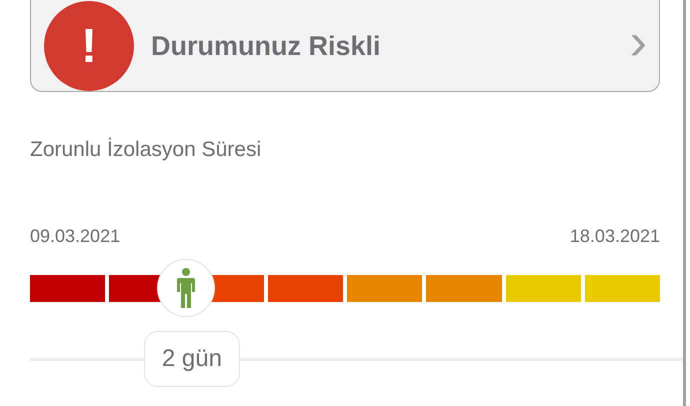 Image resolution: width=690 pixels, height=406 pixels. I want to click on person-icon, so click(186, 288).